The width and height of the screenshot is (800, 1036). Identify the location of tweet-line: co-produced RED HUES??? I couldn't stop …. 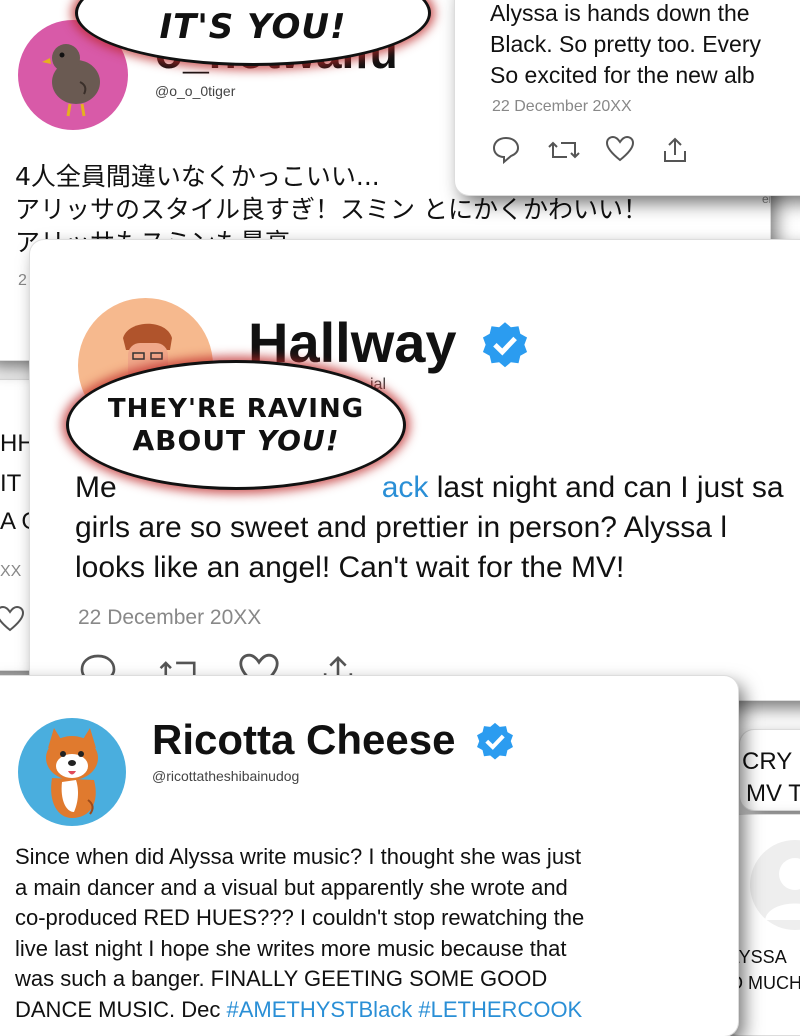
(300, 917).